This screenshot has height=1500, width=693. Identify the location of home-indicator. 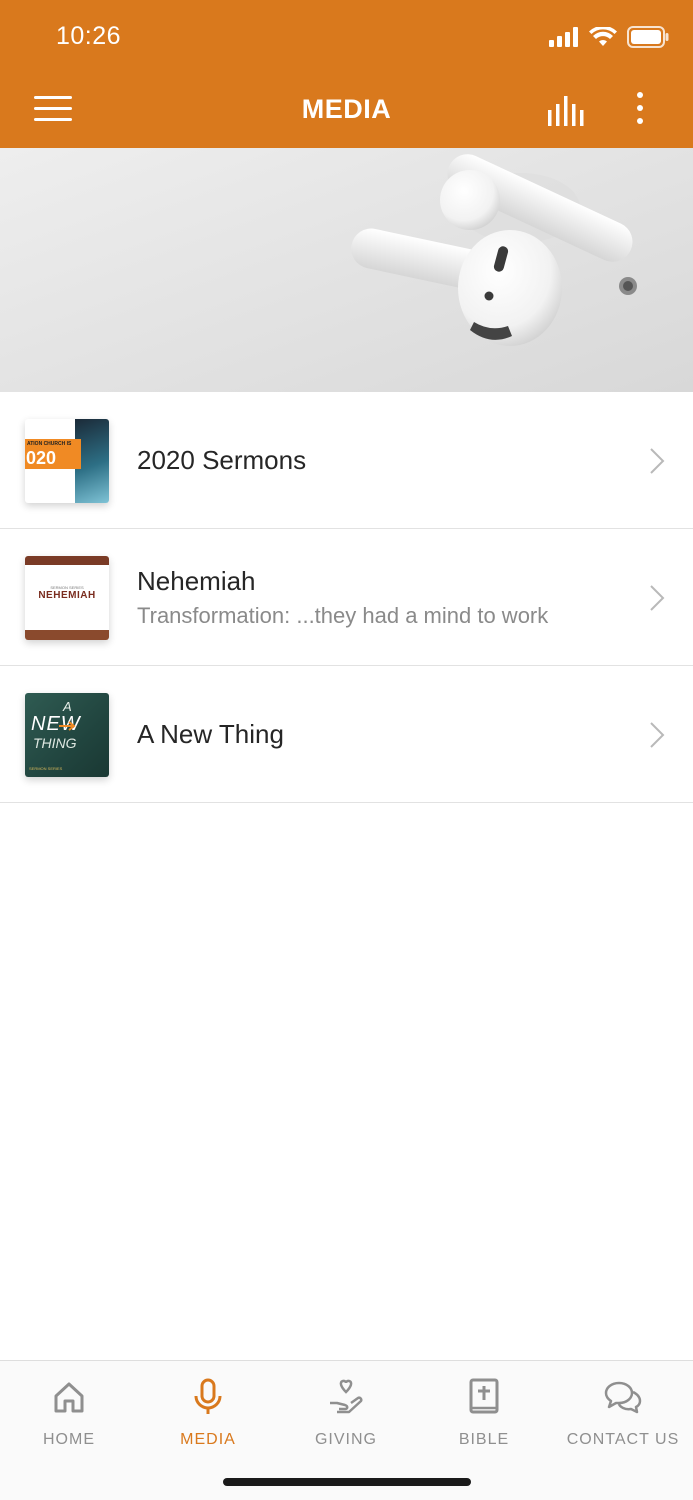
(347, 1482).